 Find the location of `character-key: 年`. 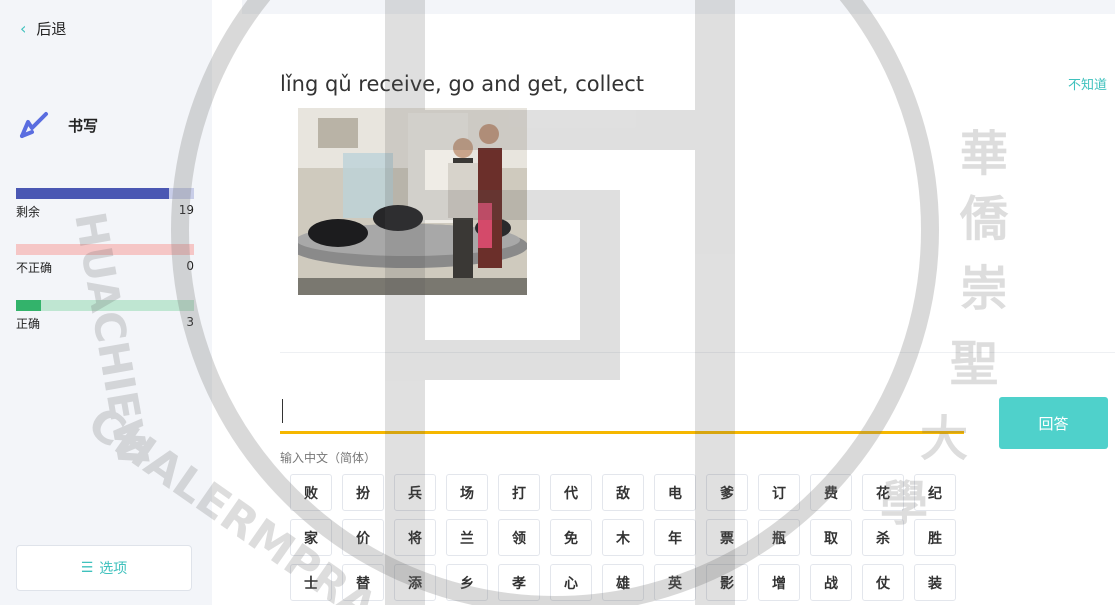

character-key: 年 is located at coordinates (675, 537).